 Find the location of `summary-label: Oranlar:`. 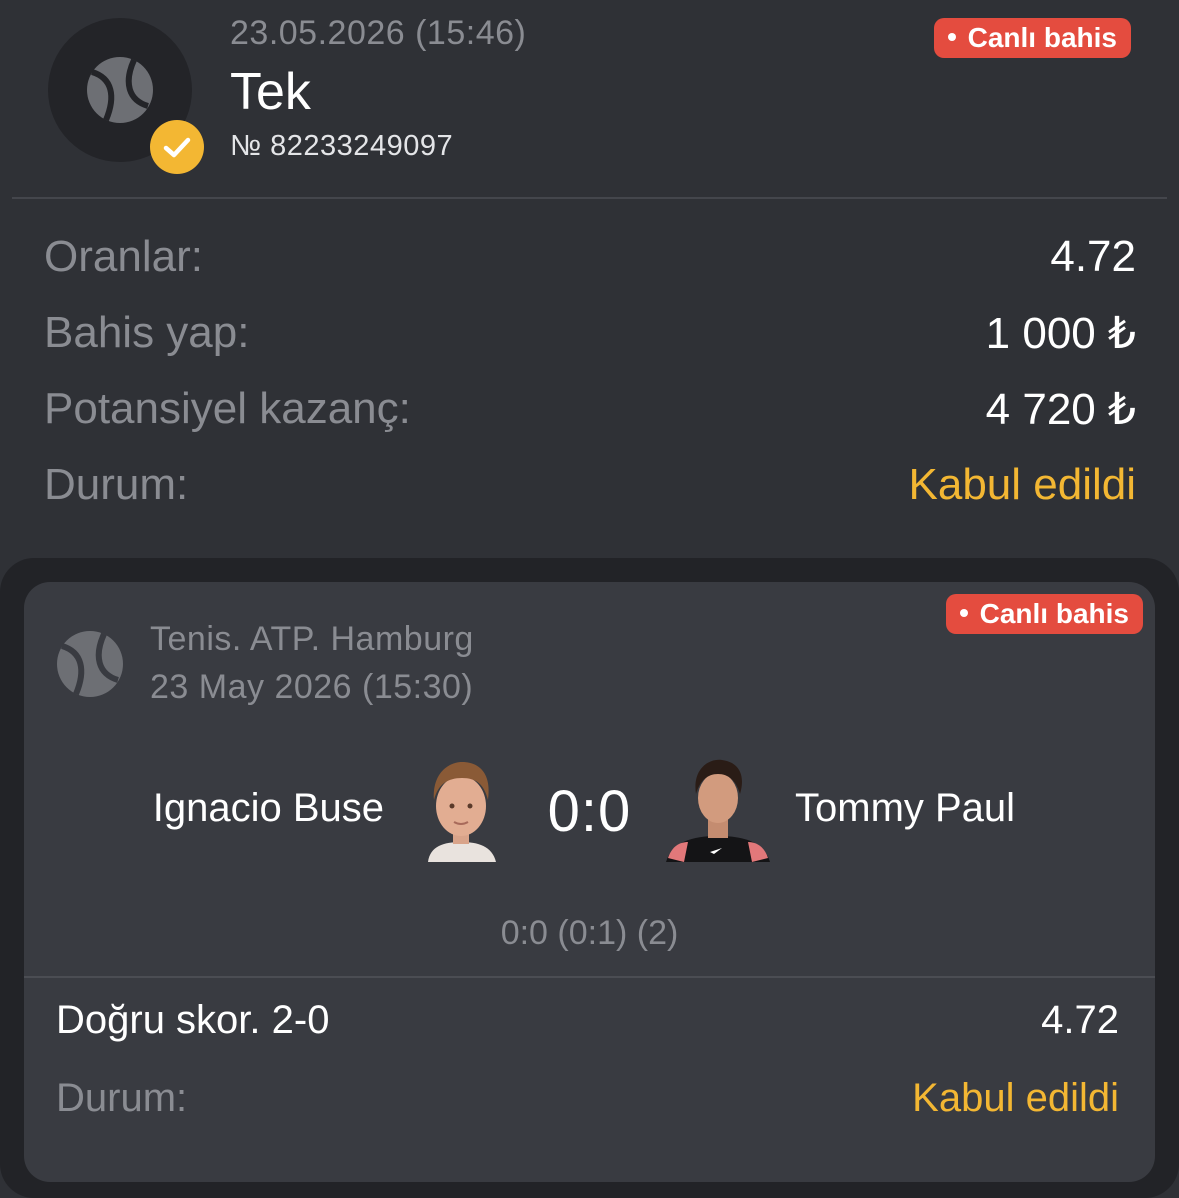

summary-label: Oranlar: is located at coordinates (123, 256).